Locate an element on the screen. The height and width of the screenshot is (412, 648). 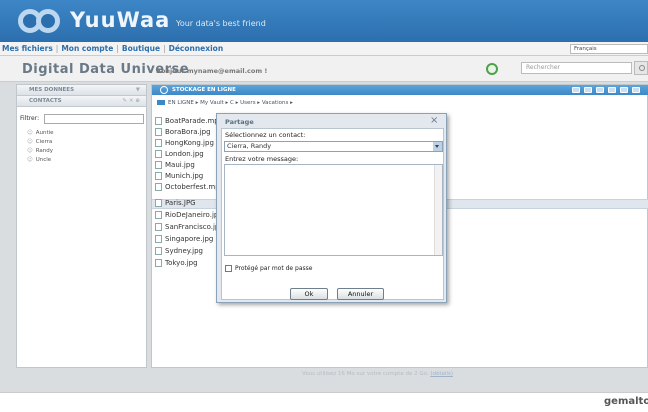
contacts-header: CONTACTS ✎ ✕ ⊕ is located at coordinates (81, 101).